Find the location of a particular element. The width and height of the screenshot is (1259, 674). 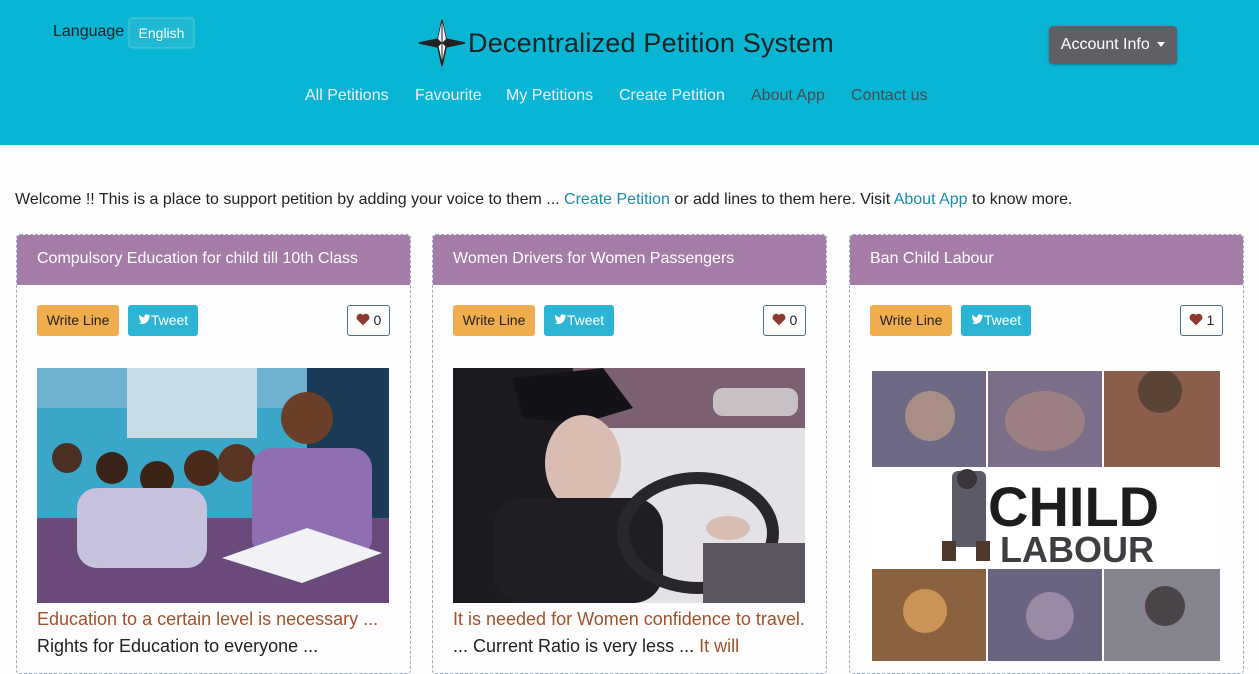

nav-contact-us: Contact us is located at coordinates (889, 96).